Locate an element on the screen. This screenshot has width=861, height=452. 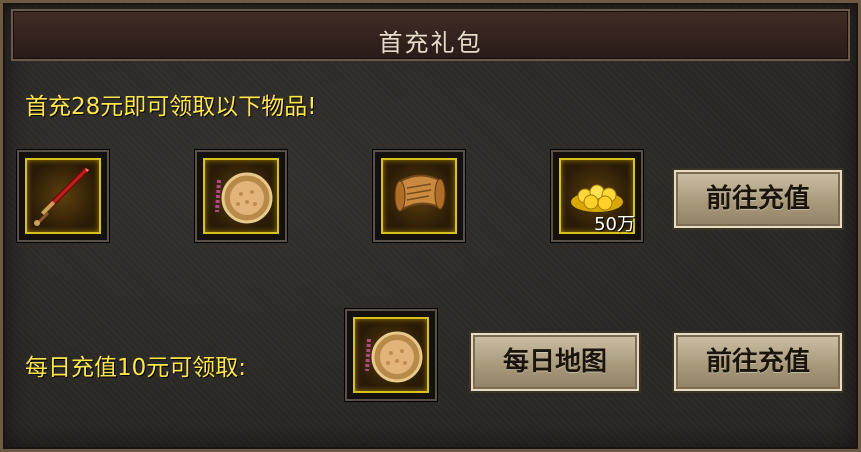
scroll-icon is located at coordinates (420, 193).